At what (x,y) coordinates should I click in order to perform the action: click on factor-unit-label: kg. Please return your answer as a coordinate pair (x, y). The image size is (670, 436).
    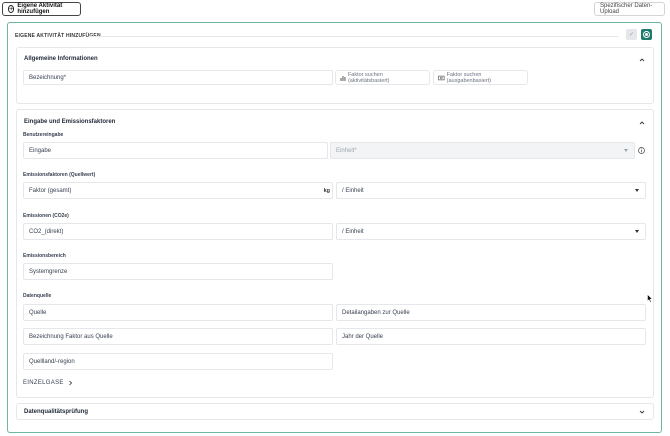
    Looking at the image, I should click on (326, 190).